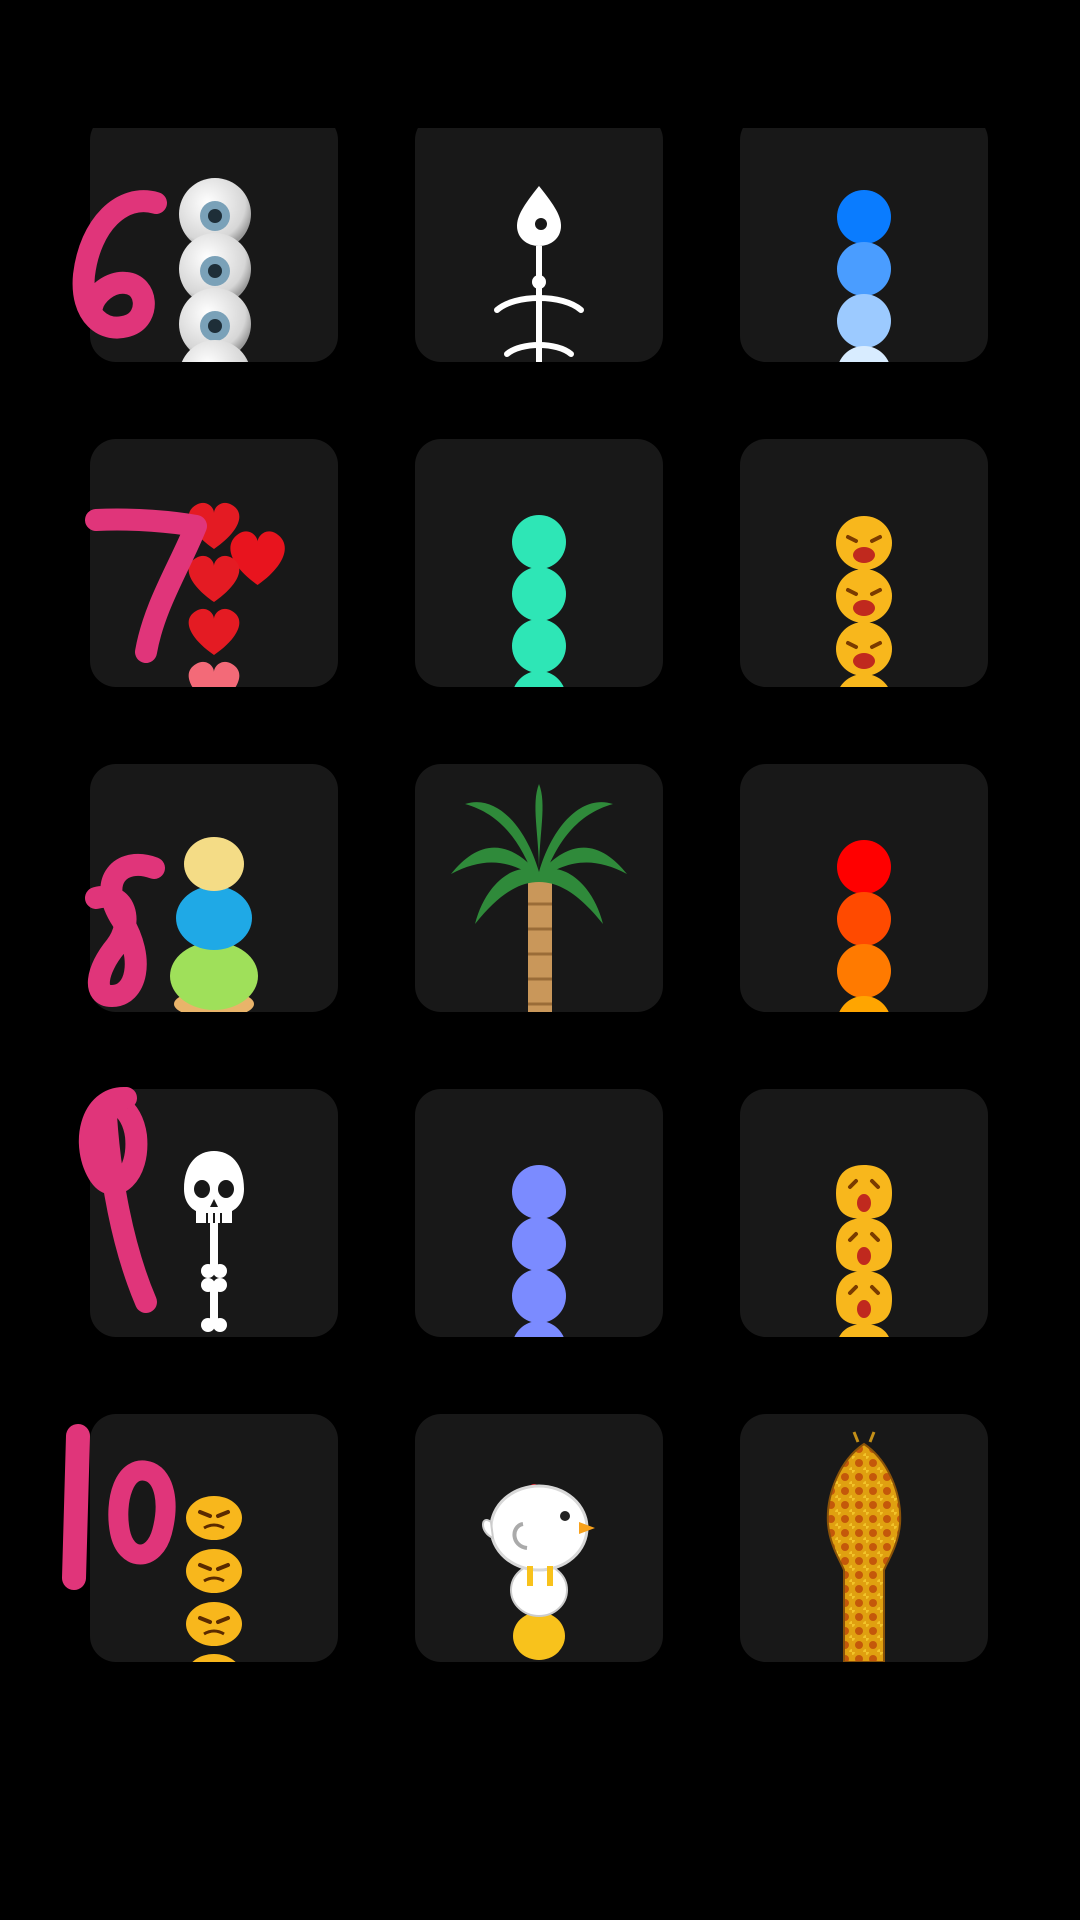 The image size is (1080, 1920). I want to click on red-orange-dots-snake-icon, so click(864, 926).